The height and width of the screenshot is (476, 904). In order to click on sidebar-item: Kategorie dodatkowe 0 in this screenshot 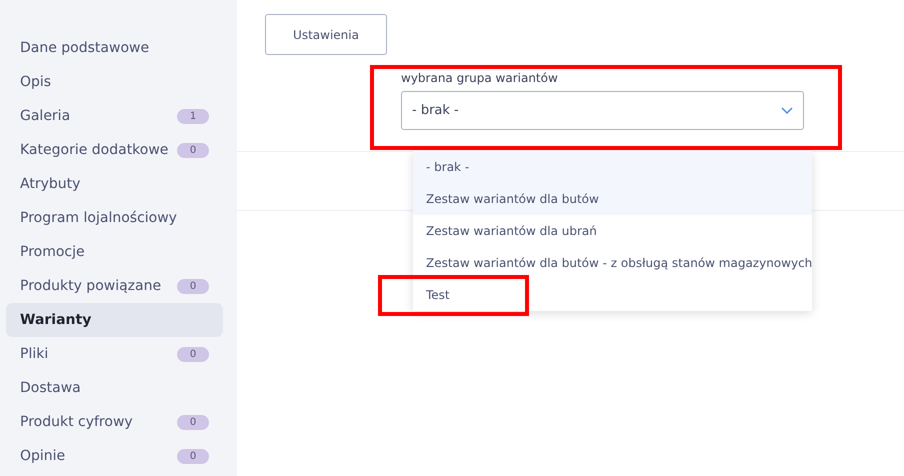, I will do `click(114, 150)`.